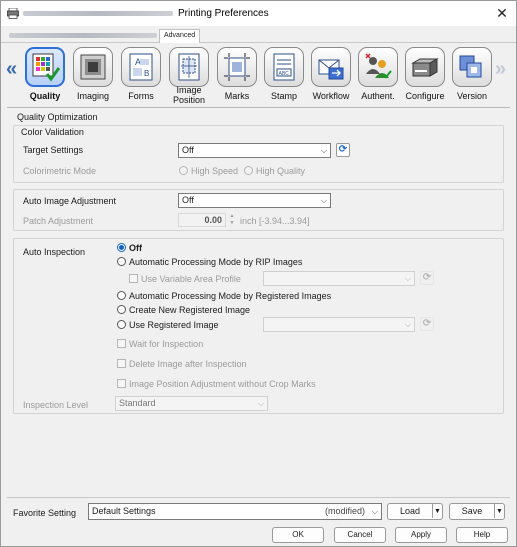 Image resolution: width=517 pixels, height=547 pixels. I want to click on tool-marks: Marks, so click(237, 76).